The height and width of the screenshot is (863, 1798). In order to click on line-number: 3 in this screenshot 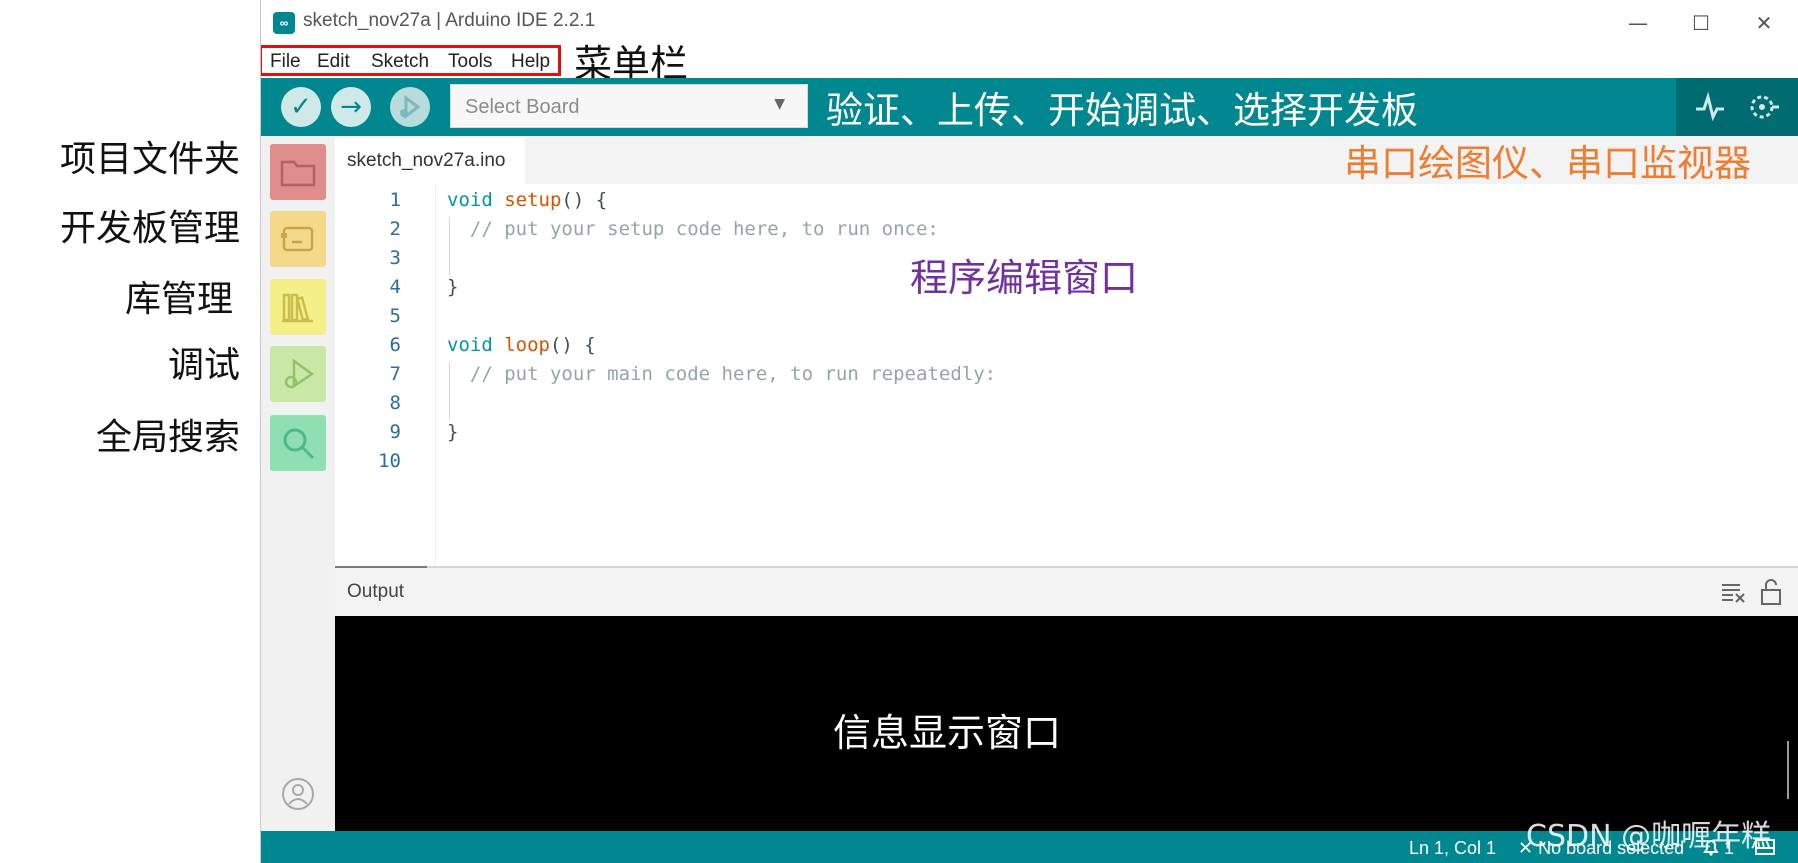, I will do `click(395, 258)`.